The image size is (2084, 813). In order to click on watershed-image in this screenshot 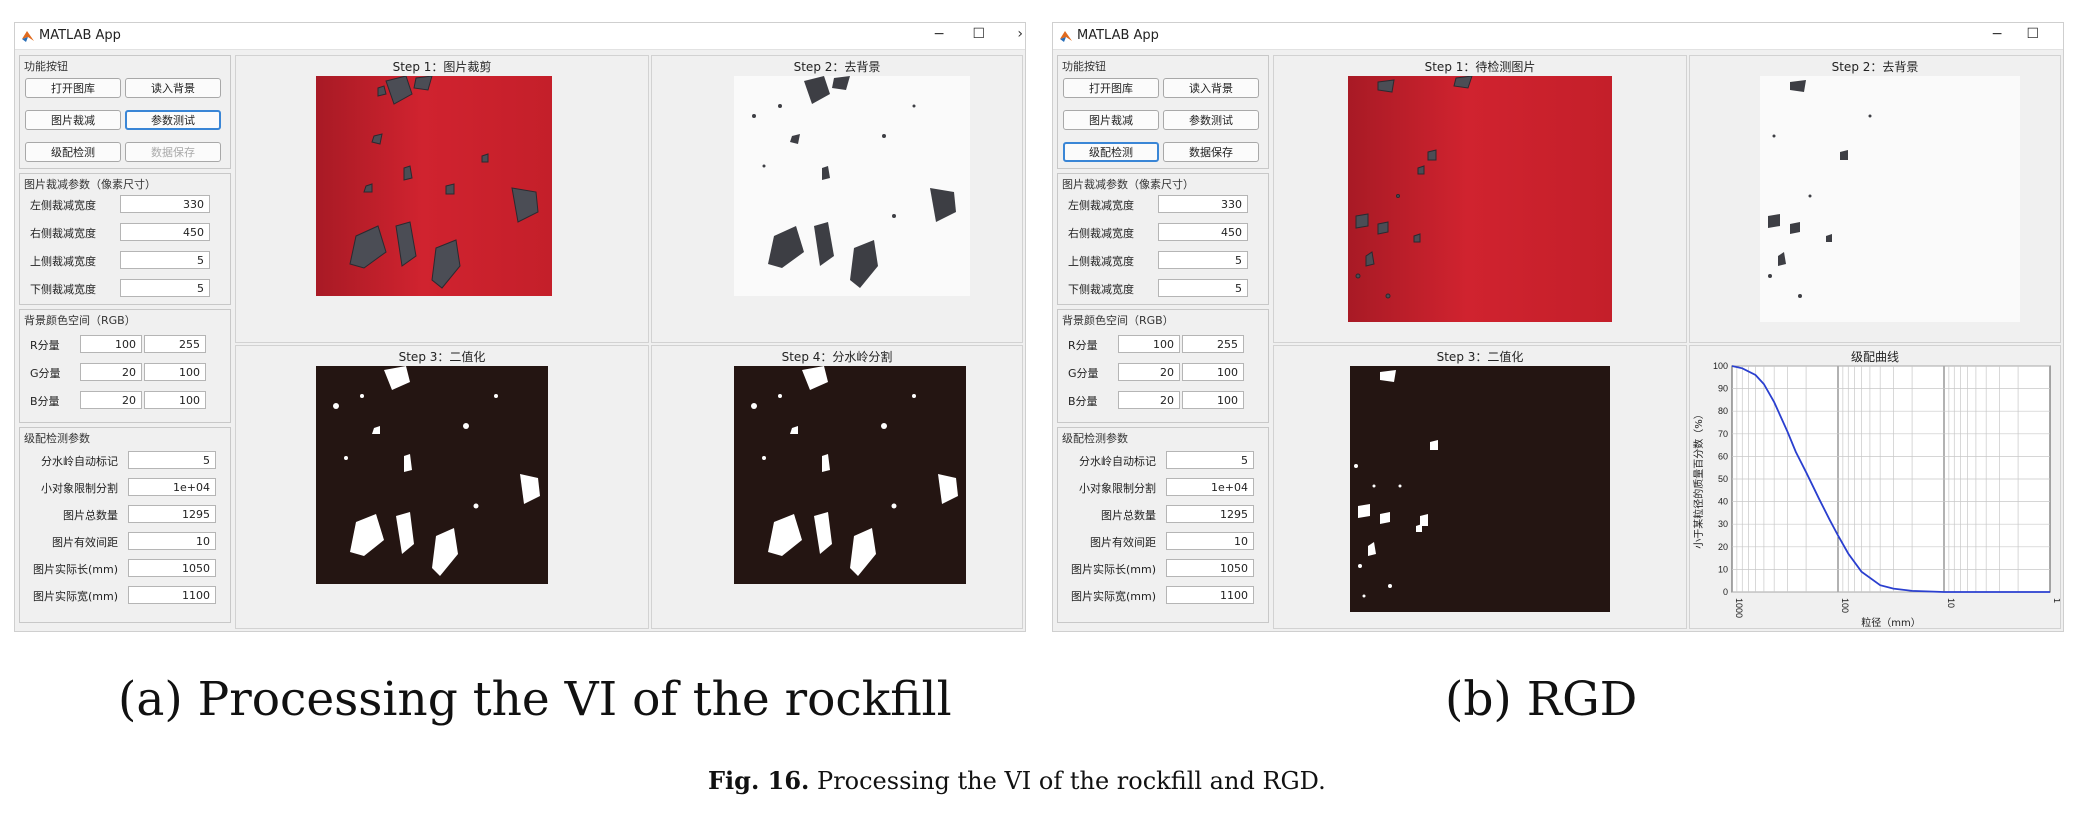, I will do `click(850, 475)`.